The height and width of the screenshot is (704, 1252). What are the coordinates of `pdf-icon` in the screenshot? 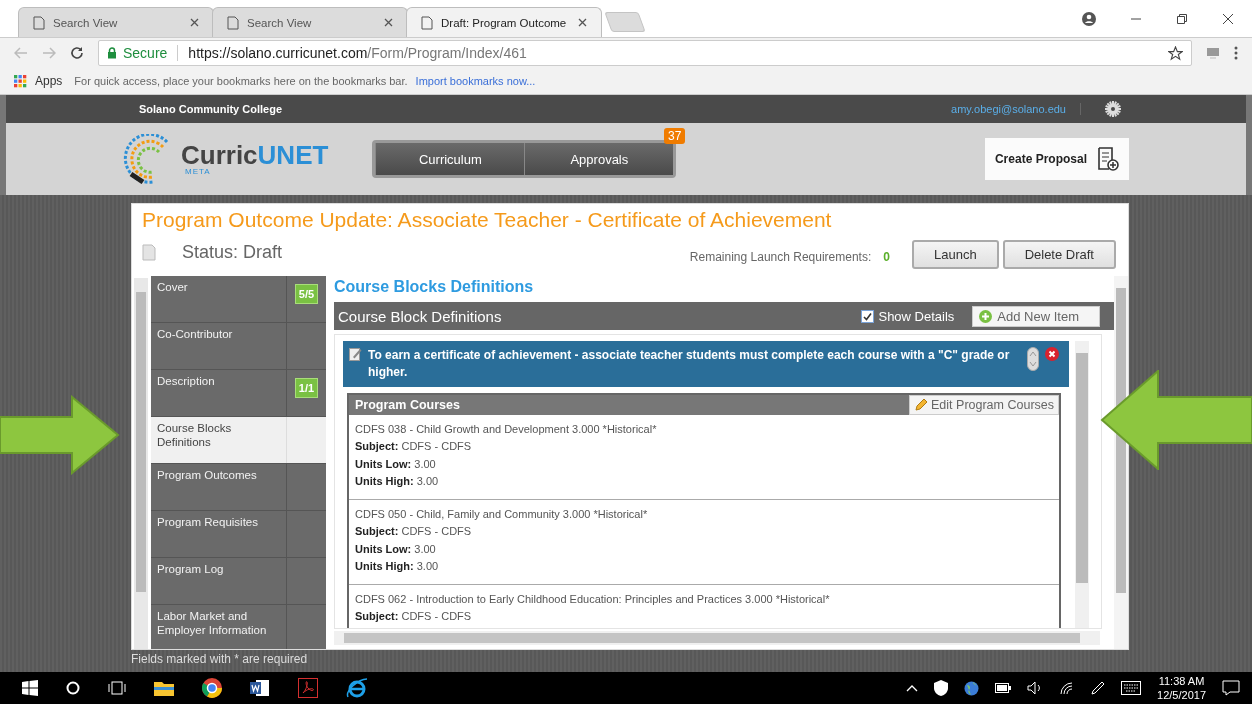 It's located at (308, 688).